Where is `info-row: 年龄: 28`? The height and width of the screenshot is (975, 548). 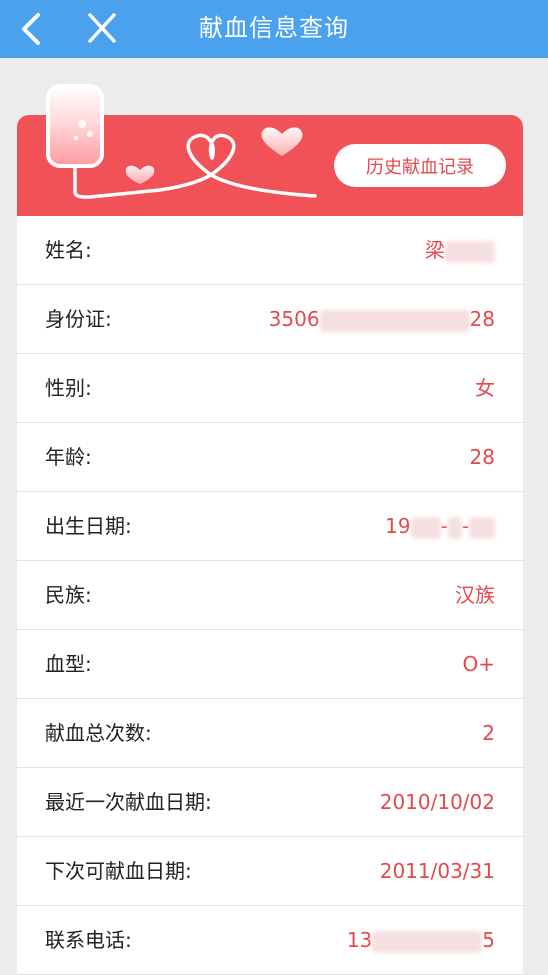
info-row: 年龄: 28 is located at coordinates (270, 457).